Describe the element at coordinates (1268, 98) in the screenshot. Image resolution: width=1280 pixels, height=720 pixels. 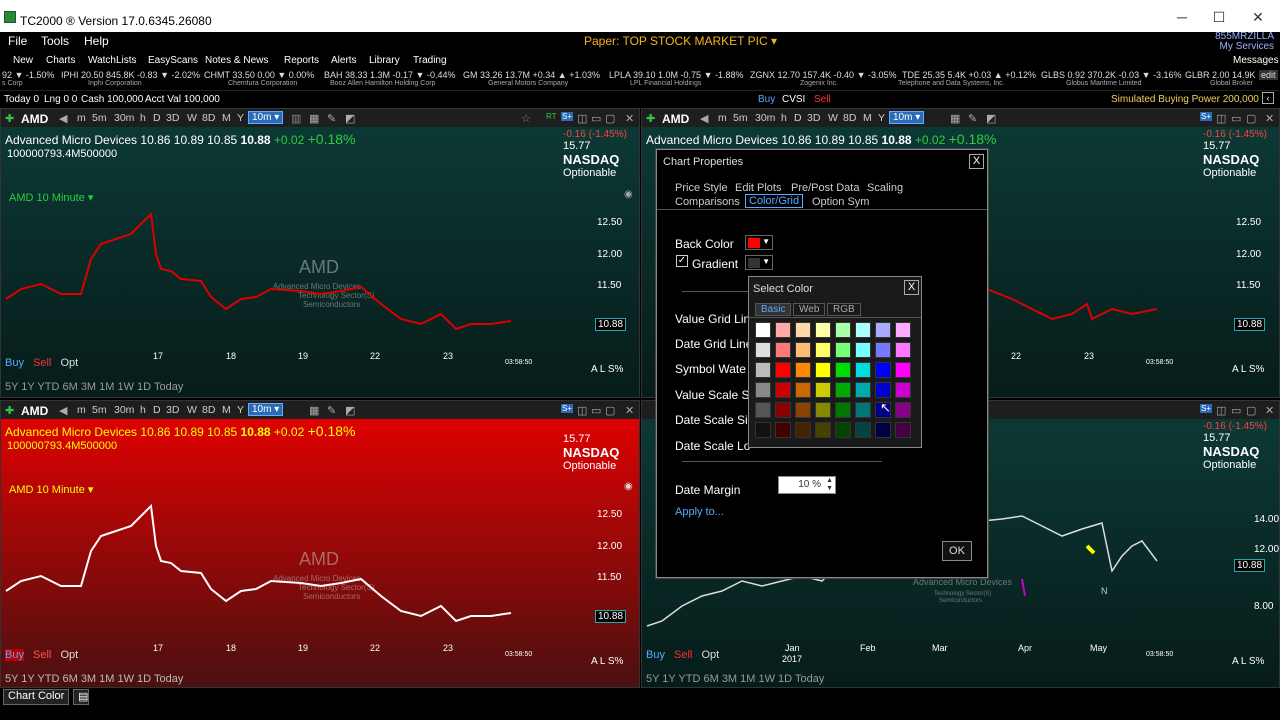
I see `collapse-icon: ‹` at that location.